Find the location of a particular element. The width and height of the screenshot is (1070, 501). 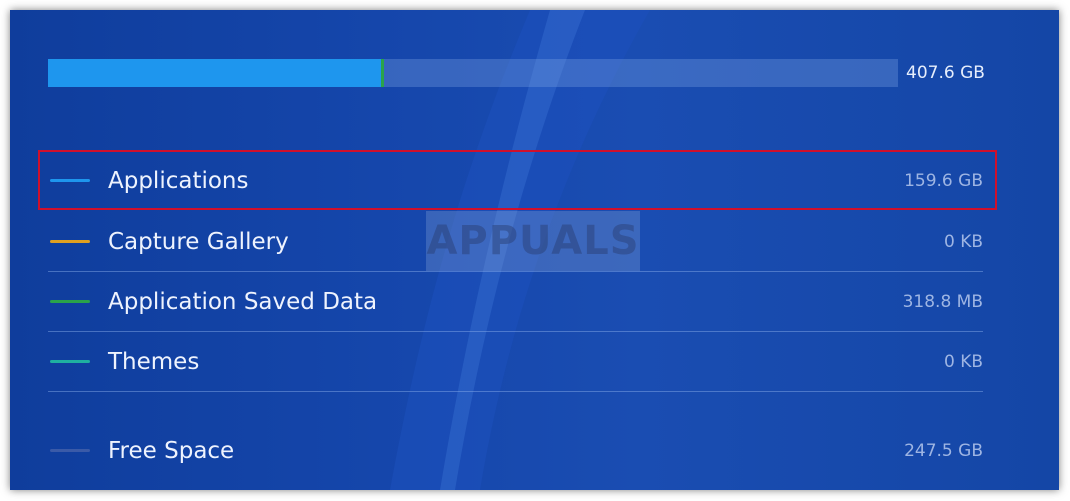

storage-row-label: Application Saved Data is located at coordinates (243, 302).